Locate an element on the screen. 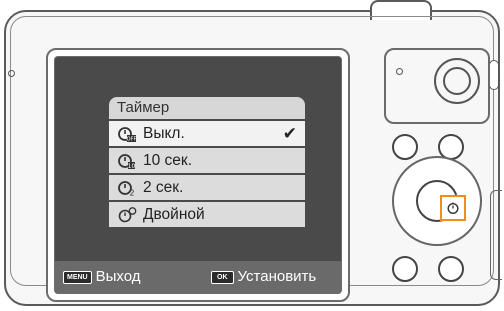  set-hint: OK Установить is located at coordinates (263, 277).